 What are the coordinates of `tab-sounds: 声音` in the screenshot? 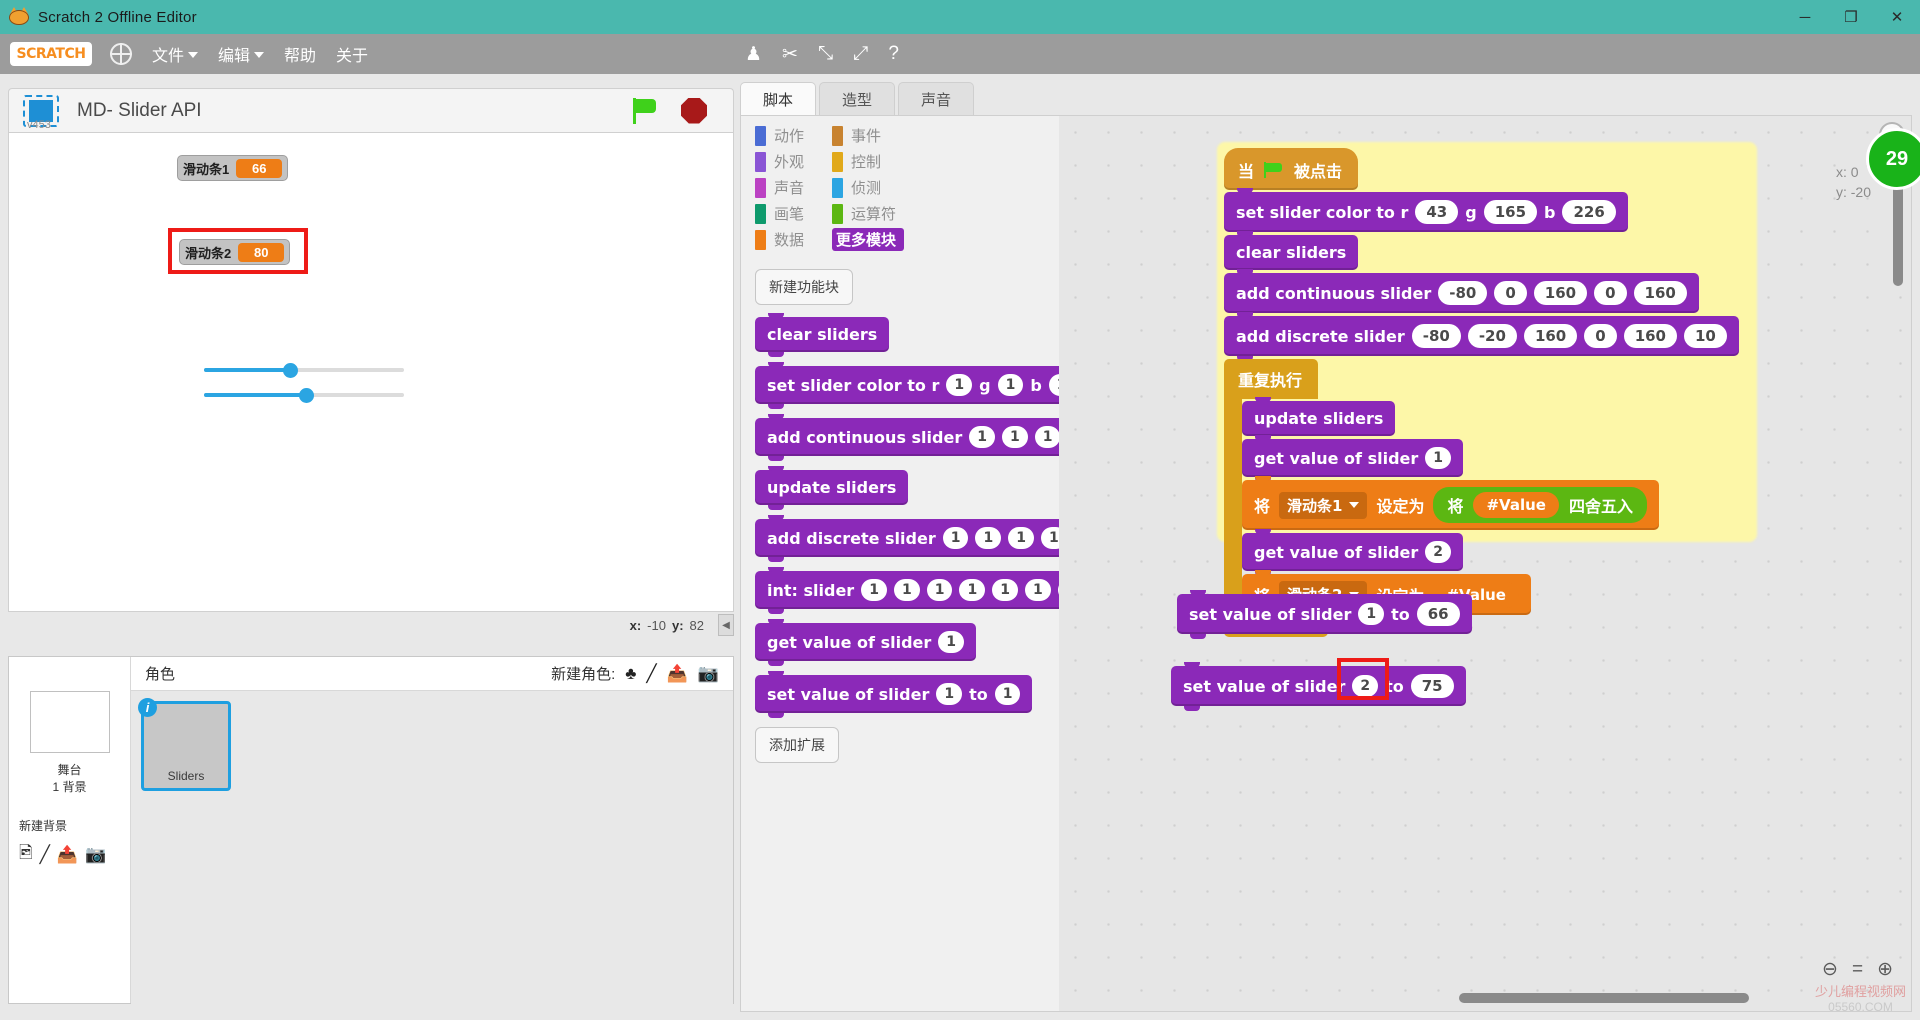 It's located at (936, 99).